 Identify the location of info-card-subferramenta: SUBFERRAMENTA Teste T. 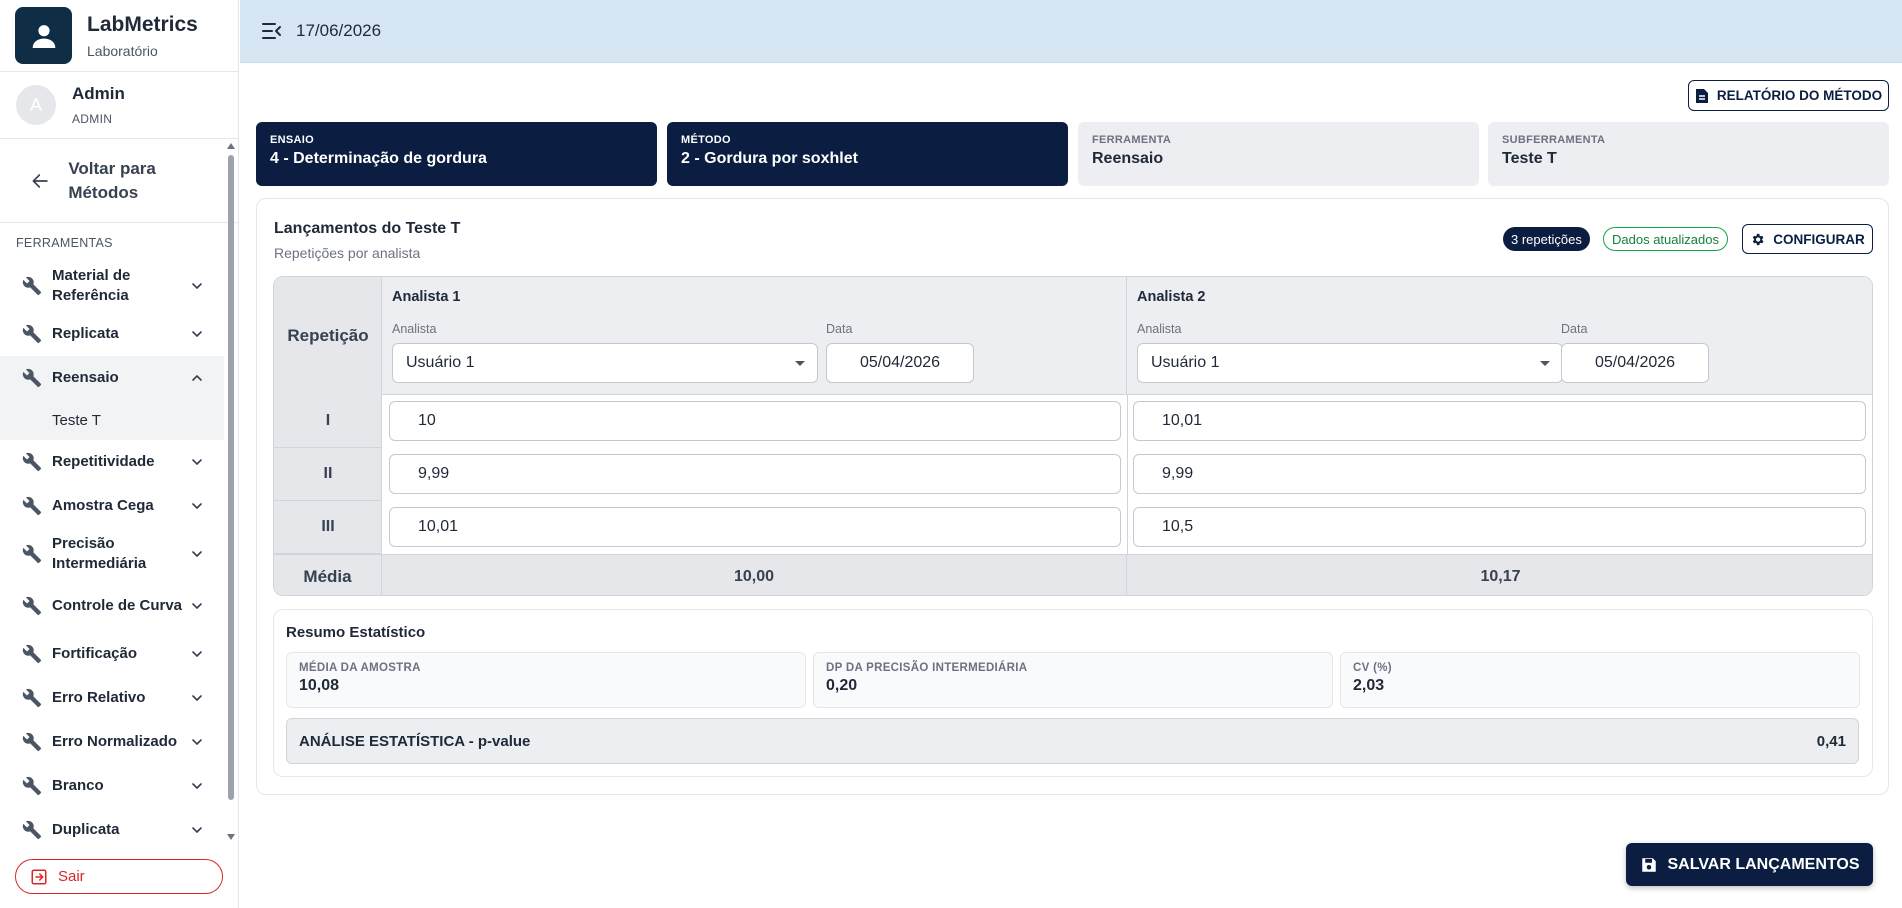
(1688, 154).